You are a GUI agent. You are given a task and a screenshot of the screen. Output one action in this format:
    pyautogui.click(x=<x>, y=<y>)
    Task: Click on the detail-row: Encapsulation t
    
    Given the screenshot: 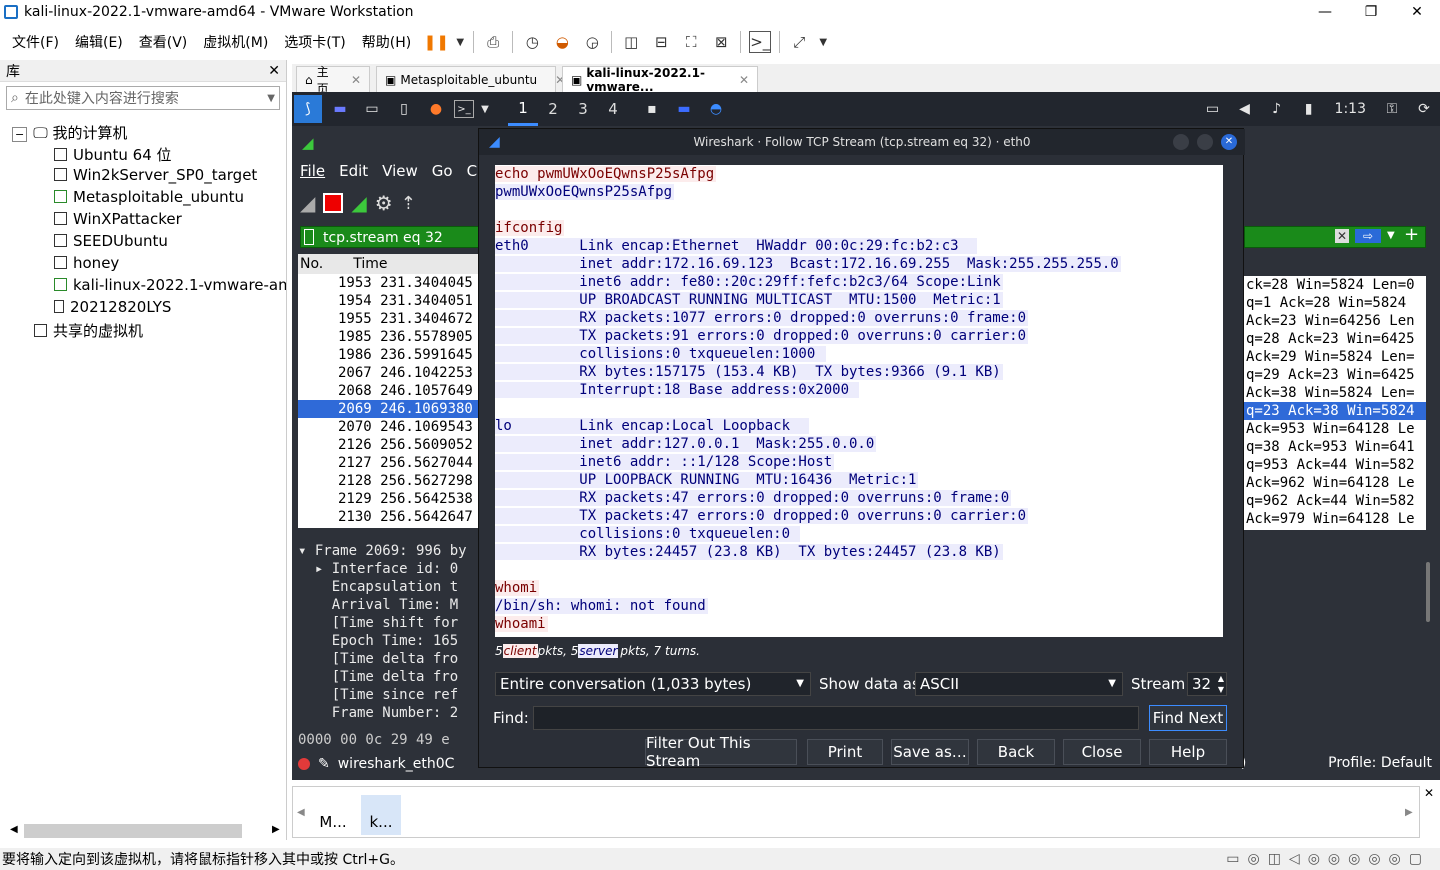 What is the action you would take?
    pyautogui.click(x=389, y=587)
    